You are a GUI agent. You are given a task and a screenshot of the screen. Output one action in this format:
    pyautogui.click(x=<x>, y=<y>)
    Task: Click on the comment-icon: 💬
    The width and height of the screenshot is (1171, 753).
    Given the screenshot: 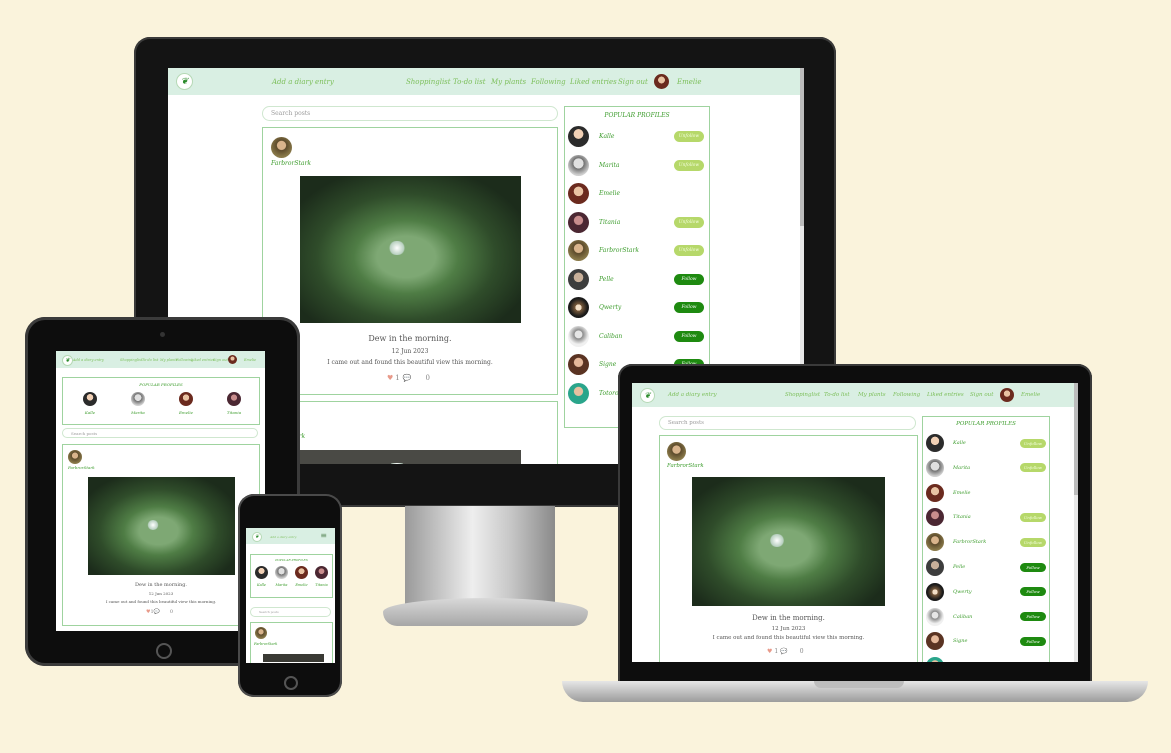 What is the action you would take?
    pyautogui.click(x=407, y=378)
    